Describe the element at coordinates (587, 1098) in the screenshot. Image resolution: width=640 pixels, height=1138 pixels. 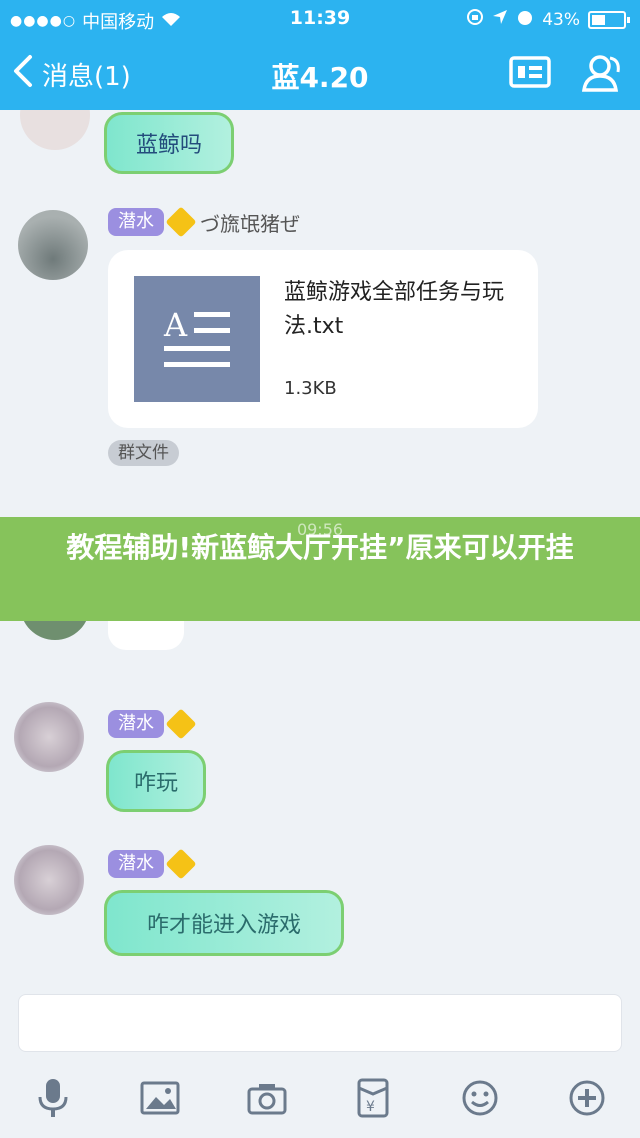
I see `plus-icon` at that location.